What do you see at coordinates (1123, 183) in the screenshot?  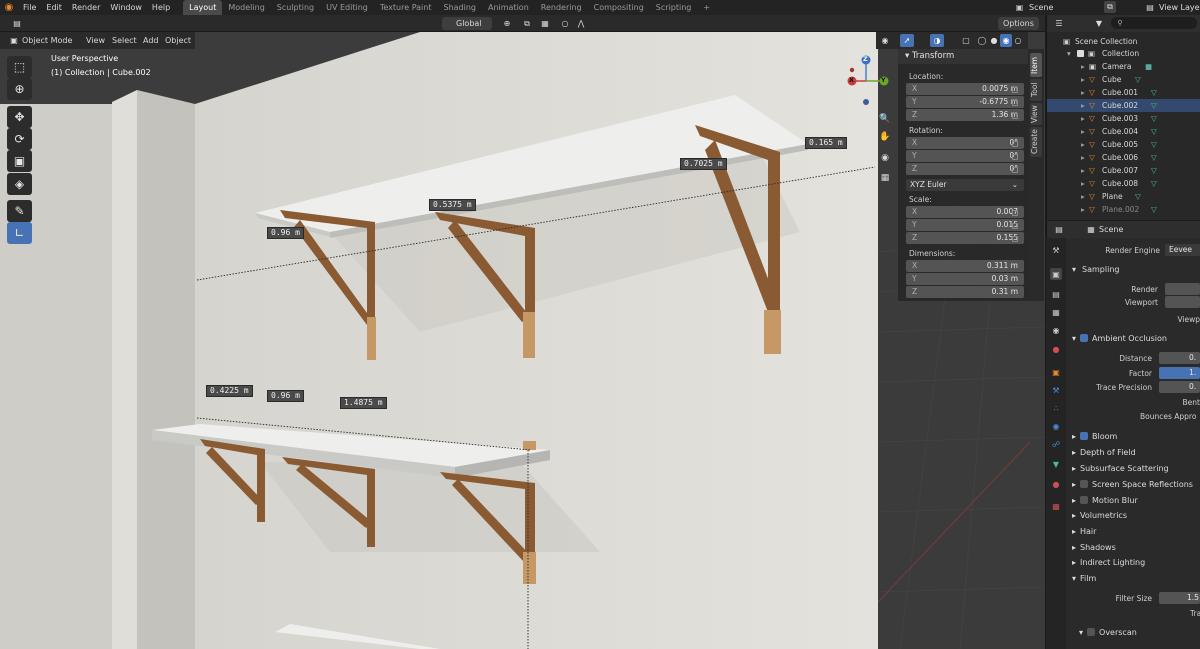 I see `outliner-item: ▸ ▽ Cube.008 ▽` at bounding box center [1123, 183].